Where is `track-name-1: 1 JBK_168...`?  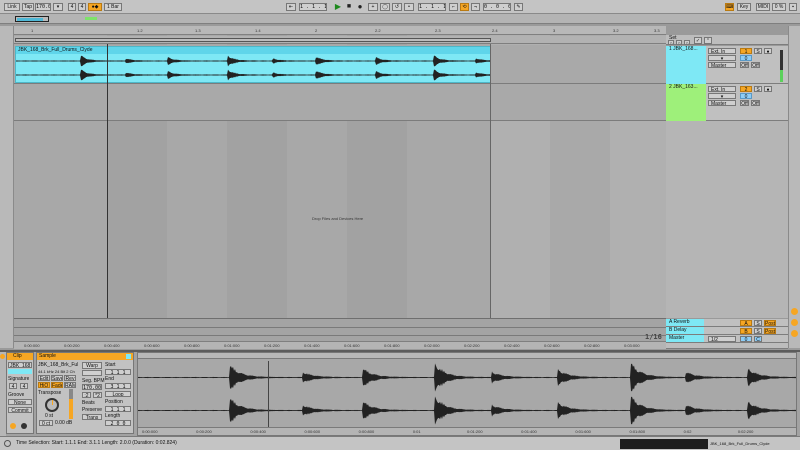 track-name-1: 1 JBK_168... is located at coordinates (686, 65).